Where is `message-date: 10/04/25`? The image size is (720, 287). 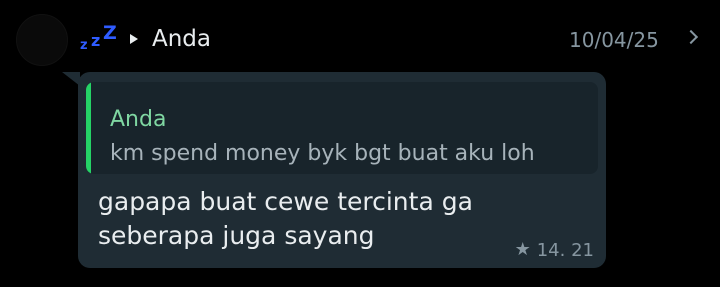 message-date: 10/04/25 is located at coordinates (614, 40).